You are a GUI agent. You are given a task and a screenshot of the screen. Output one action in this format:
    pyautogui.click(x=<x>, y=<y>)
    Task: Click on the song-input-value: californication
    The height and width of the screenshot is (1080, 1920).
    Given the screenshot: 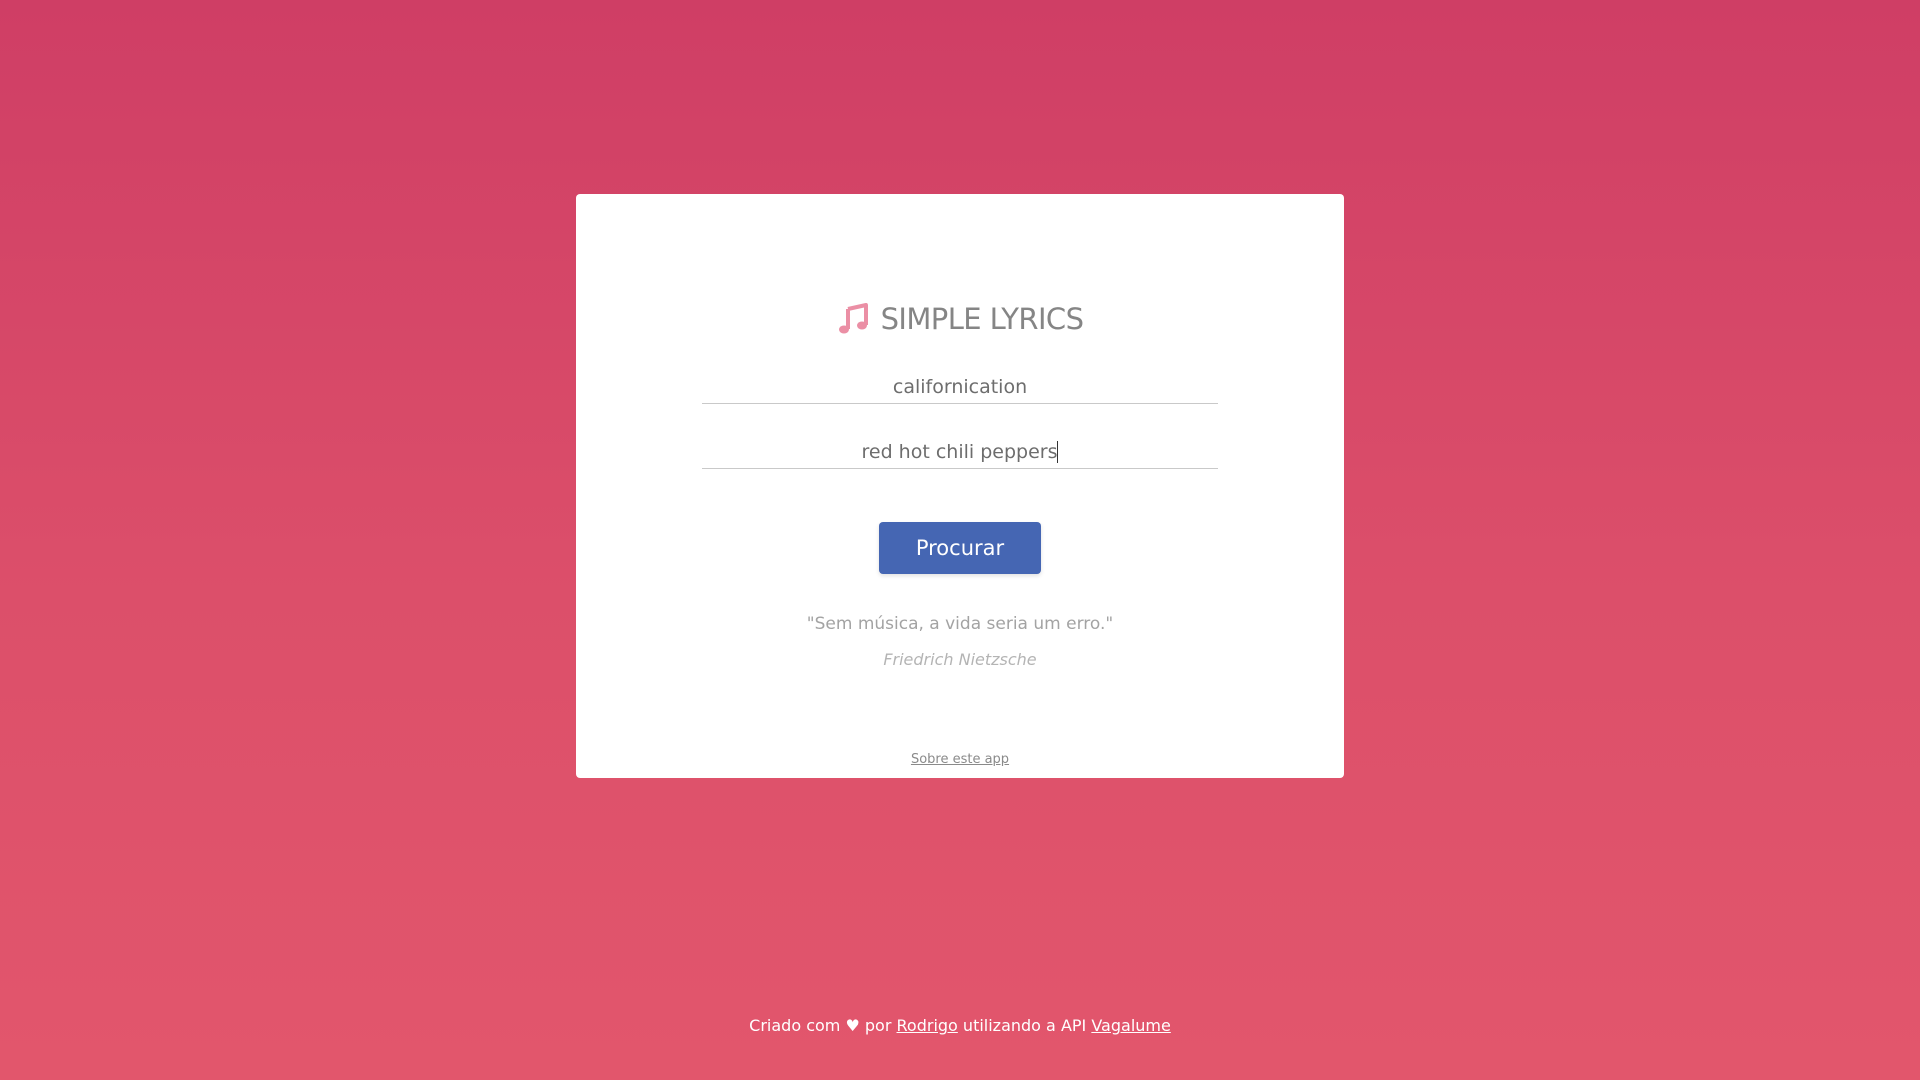 What is the action you would take?
    pyautogui.click(x=960, y=386)
    